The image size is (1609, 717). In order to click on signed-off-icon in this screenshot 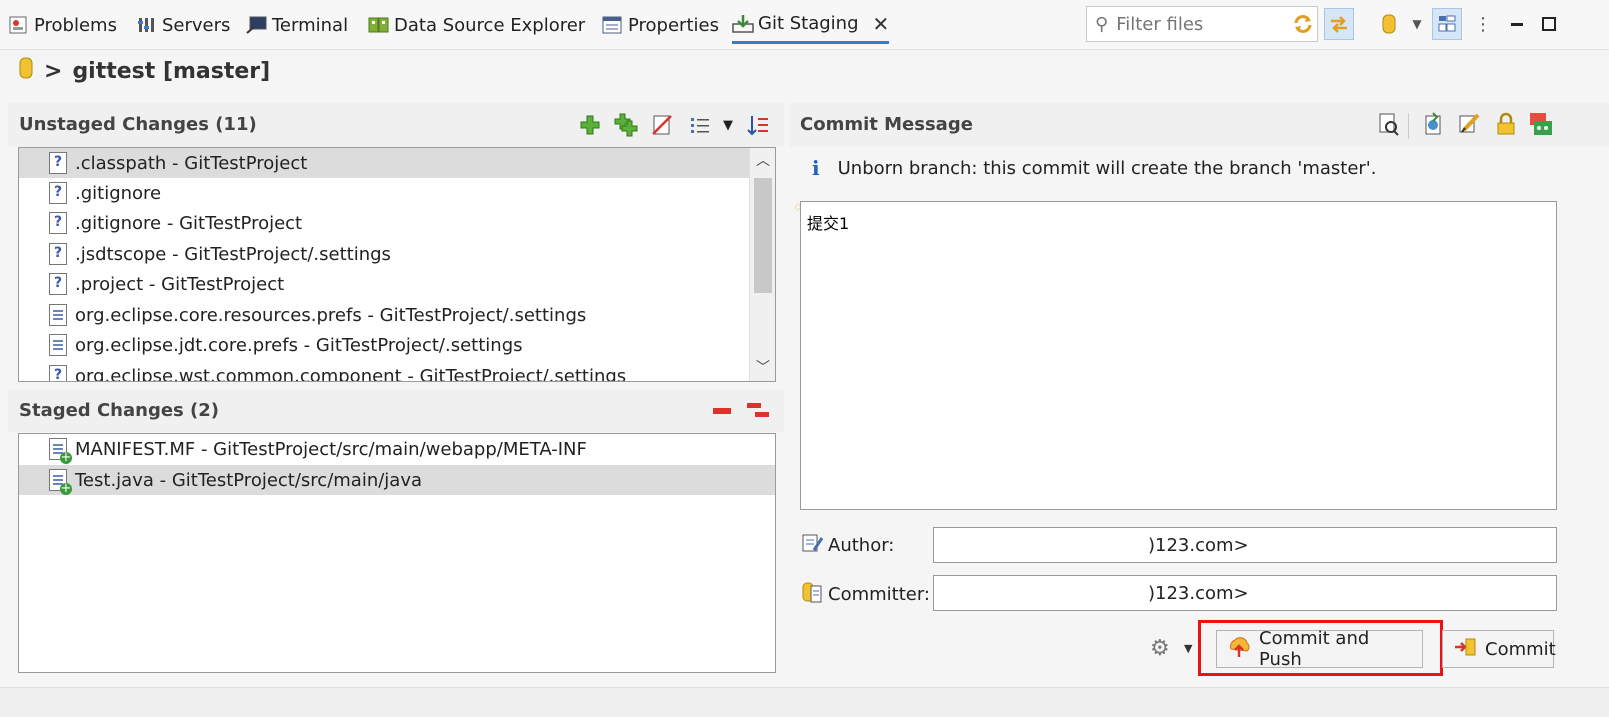, I will do `click(1470, 124)`.